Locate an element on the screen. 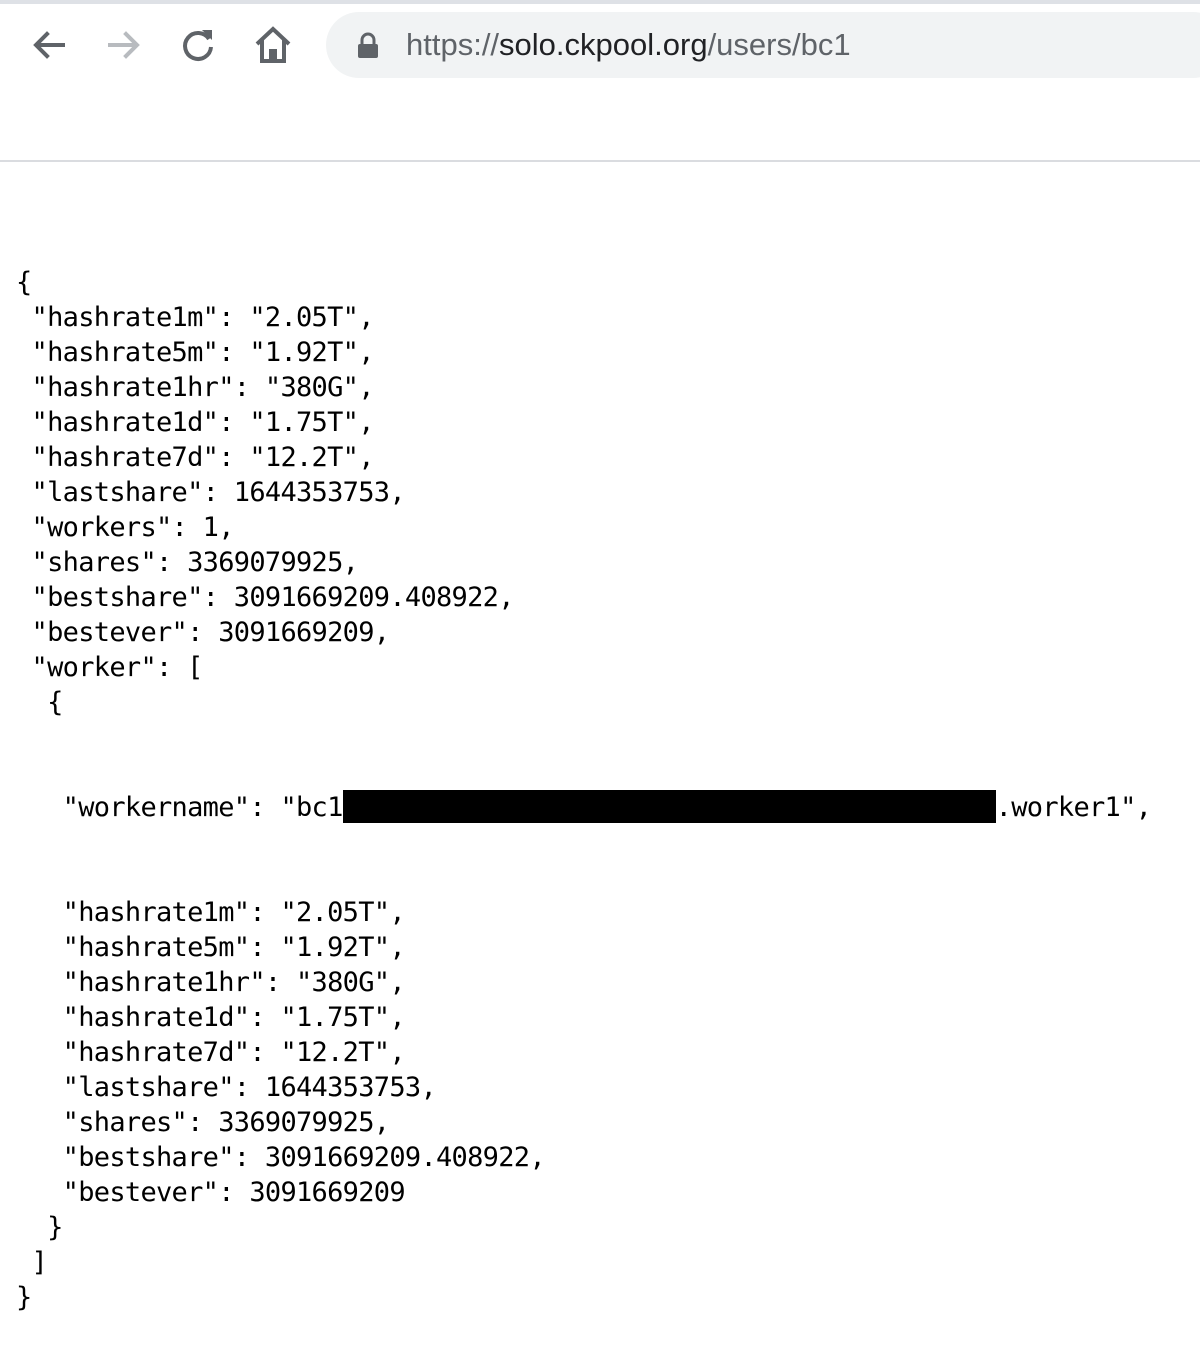 The image size is (1200, 1350). lock-icon is located at coordinates (368, 45).